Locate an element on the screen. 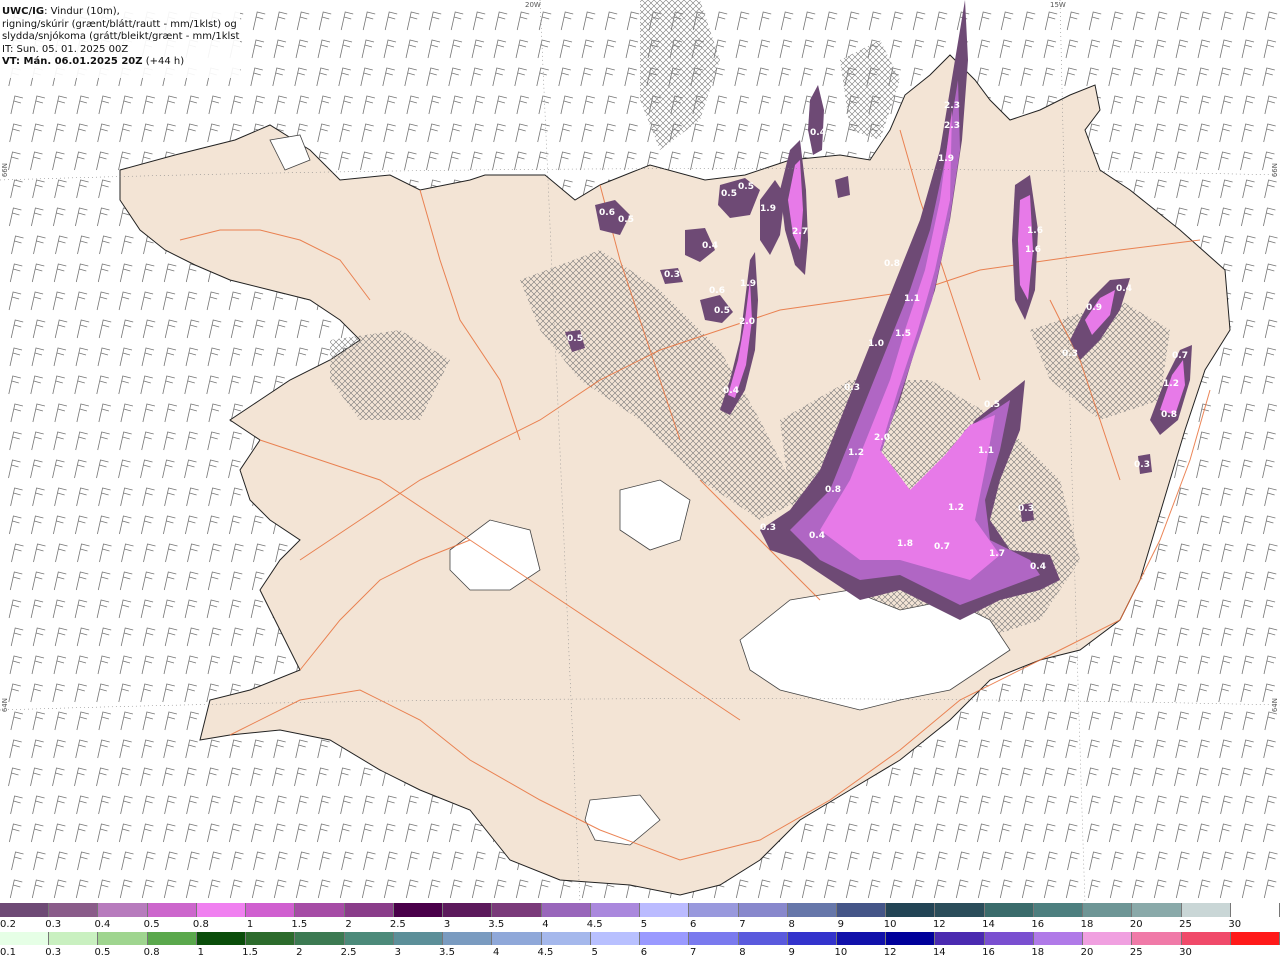 The height and width of the screenshot is (960, 1280). precip-value: 0.5 is located at coordinates (746, 187).